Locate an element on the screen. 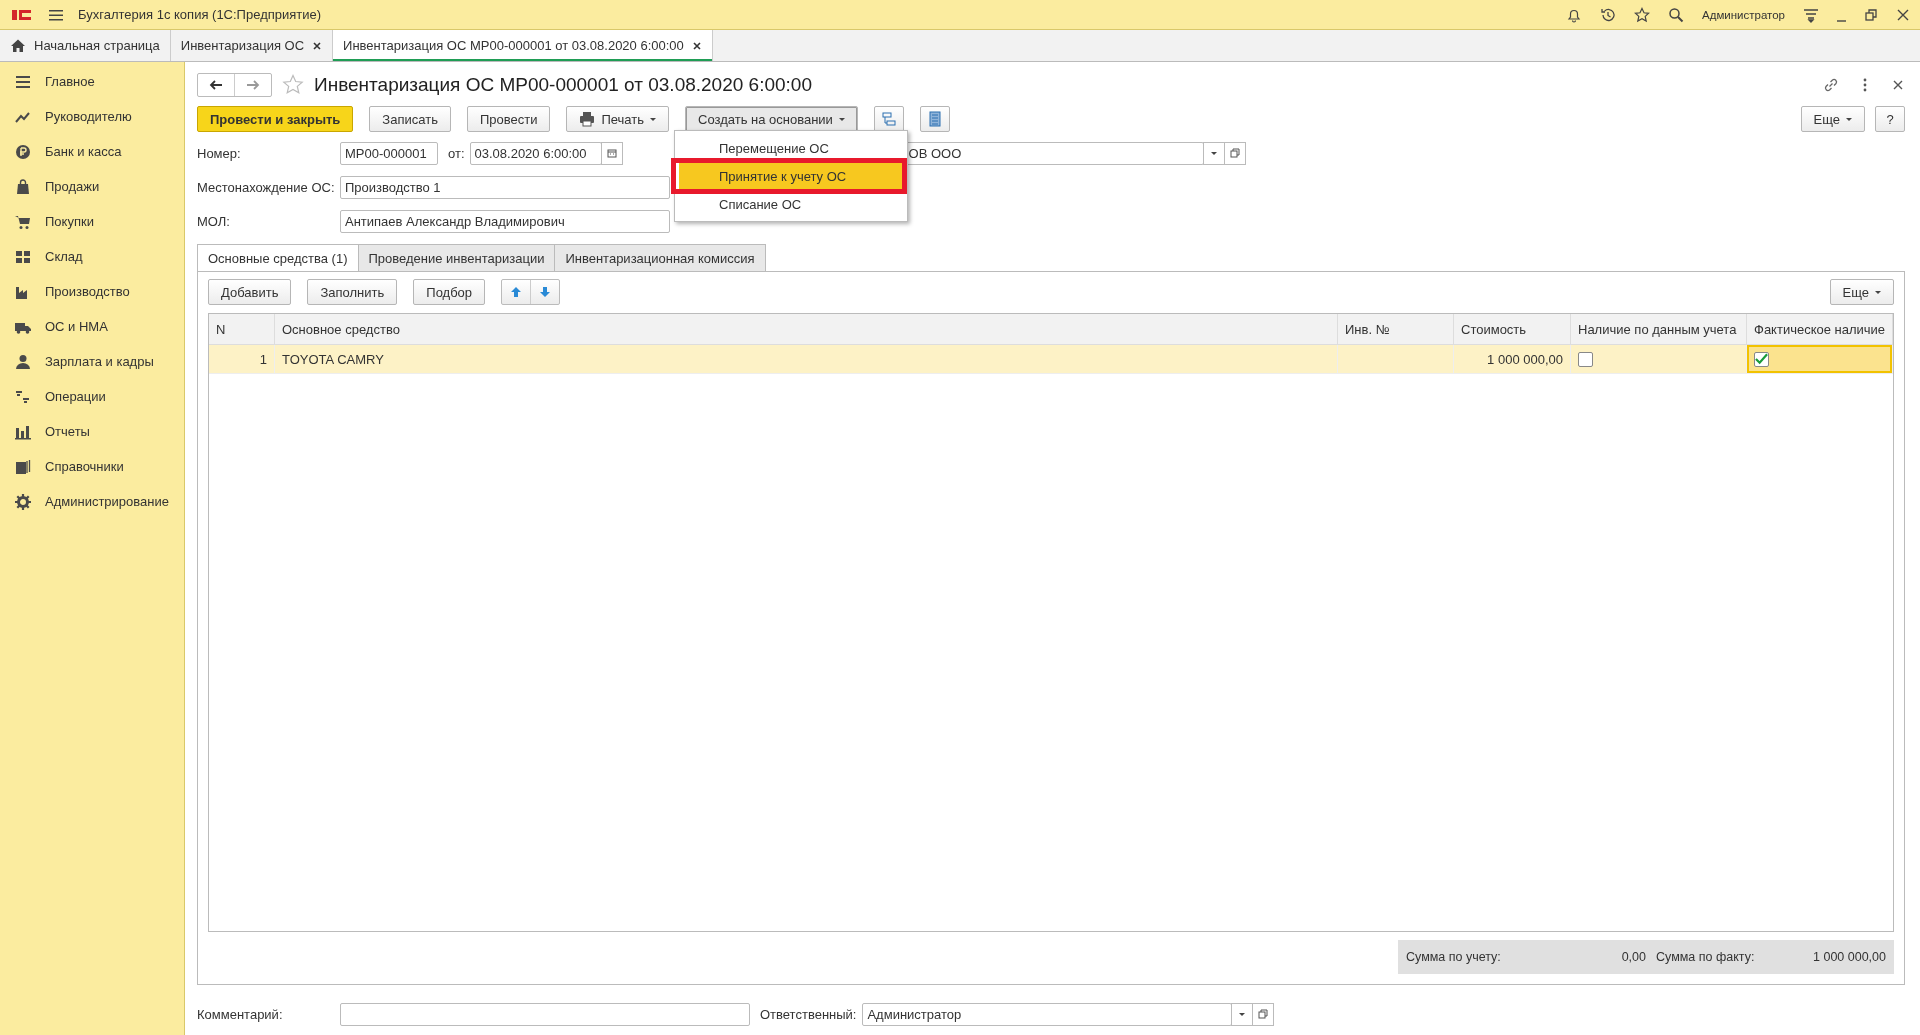 This screenshot has height=1035, width=1920. field-label: Комментарий: is located at coordinates (240, 1014).